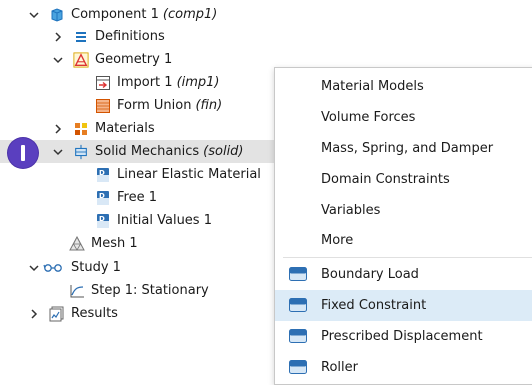 The image size is (532, 385). I want to click on component-cube-icon, so click(57, 15).